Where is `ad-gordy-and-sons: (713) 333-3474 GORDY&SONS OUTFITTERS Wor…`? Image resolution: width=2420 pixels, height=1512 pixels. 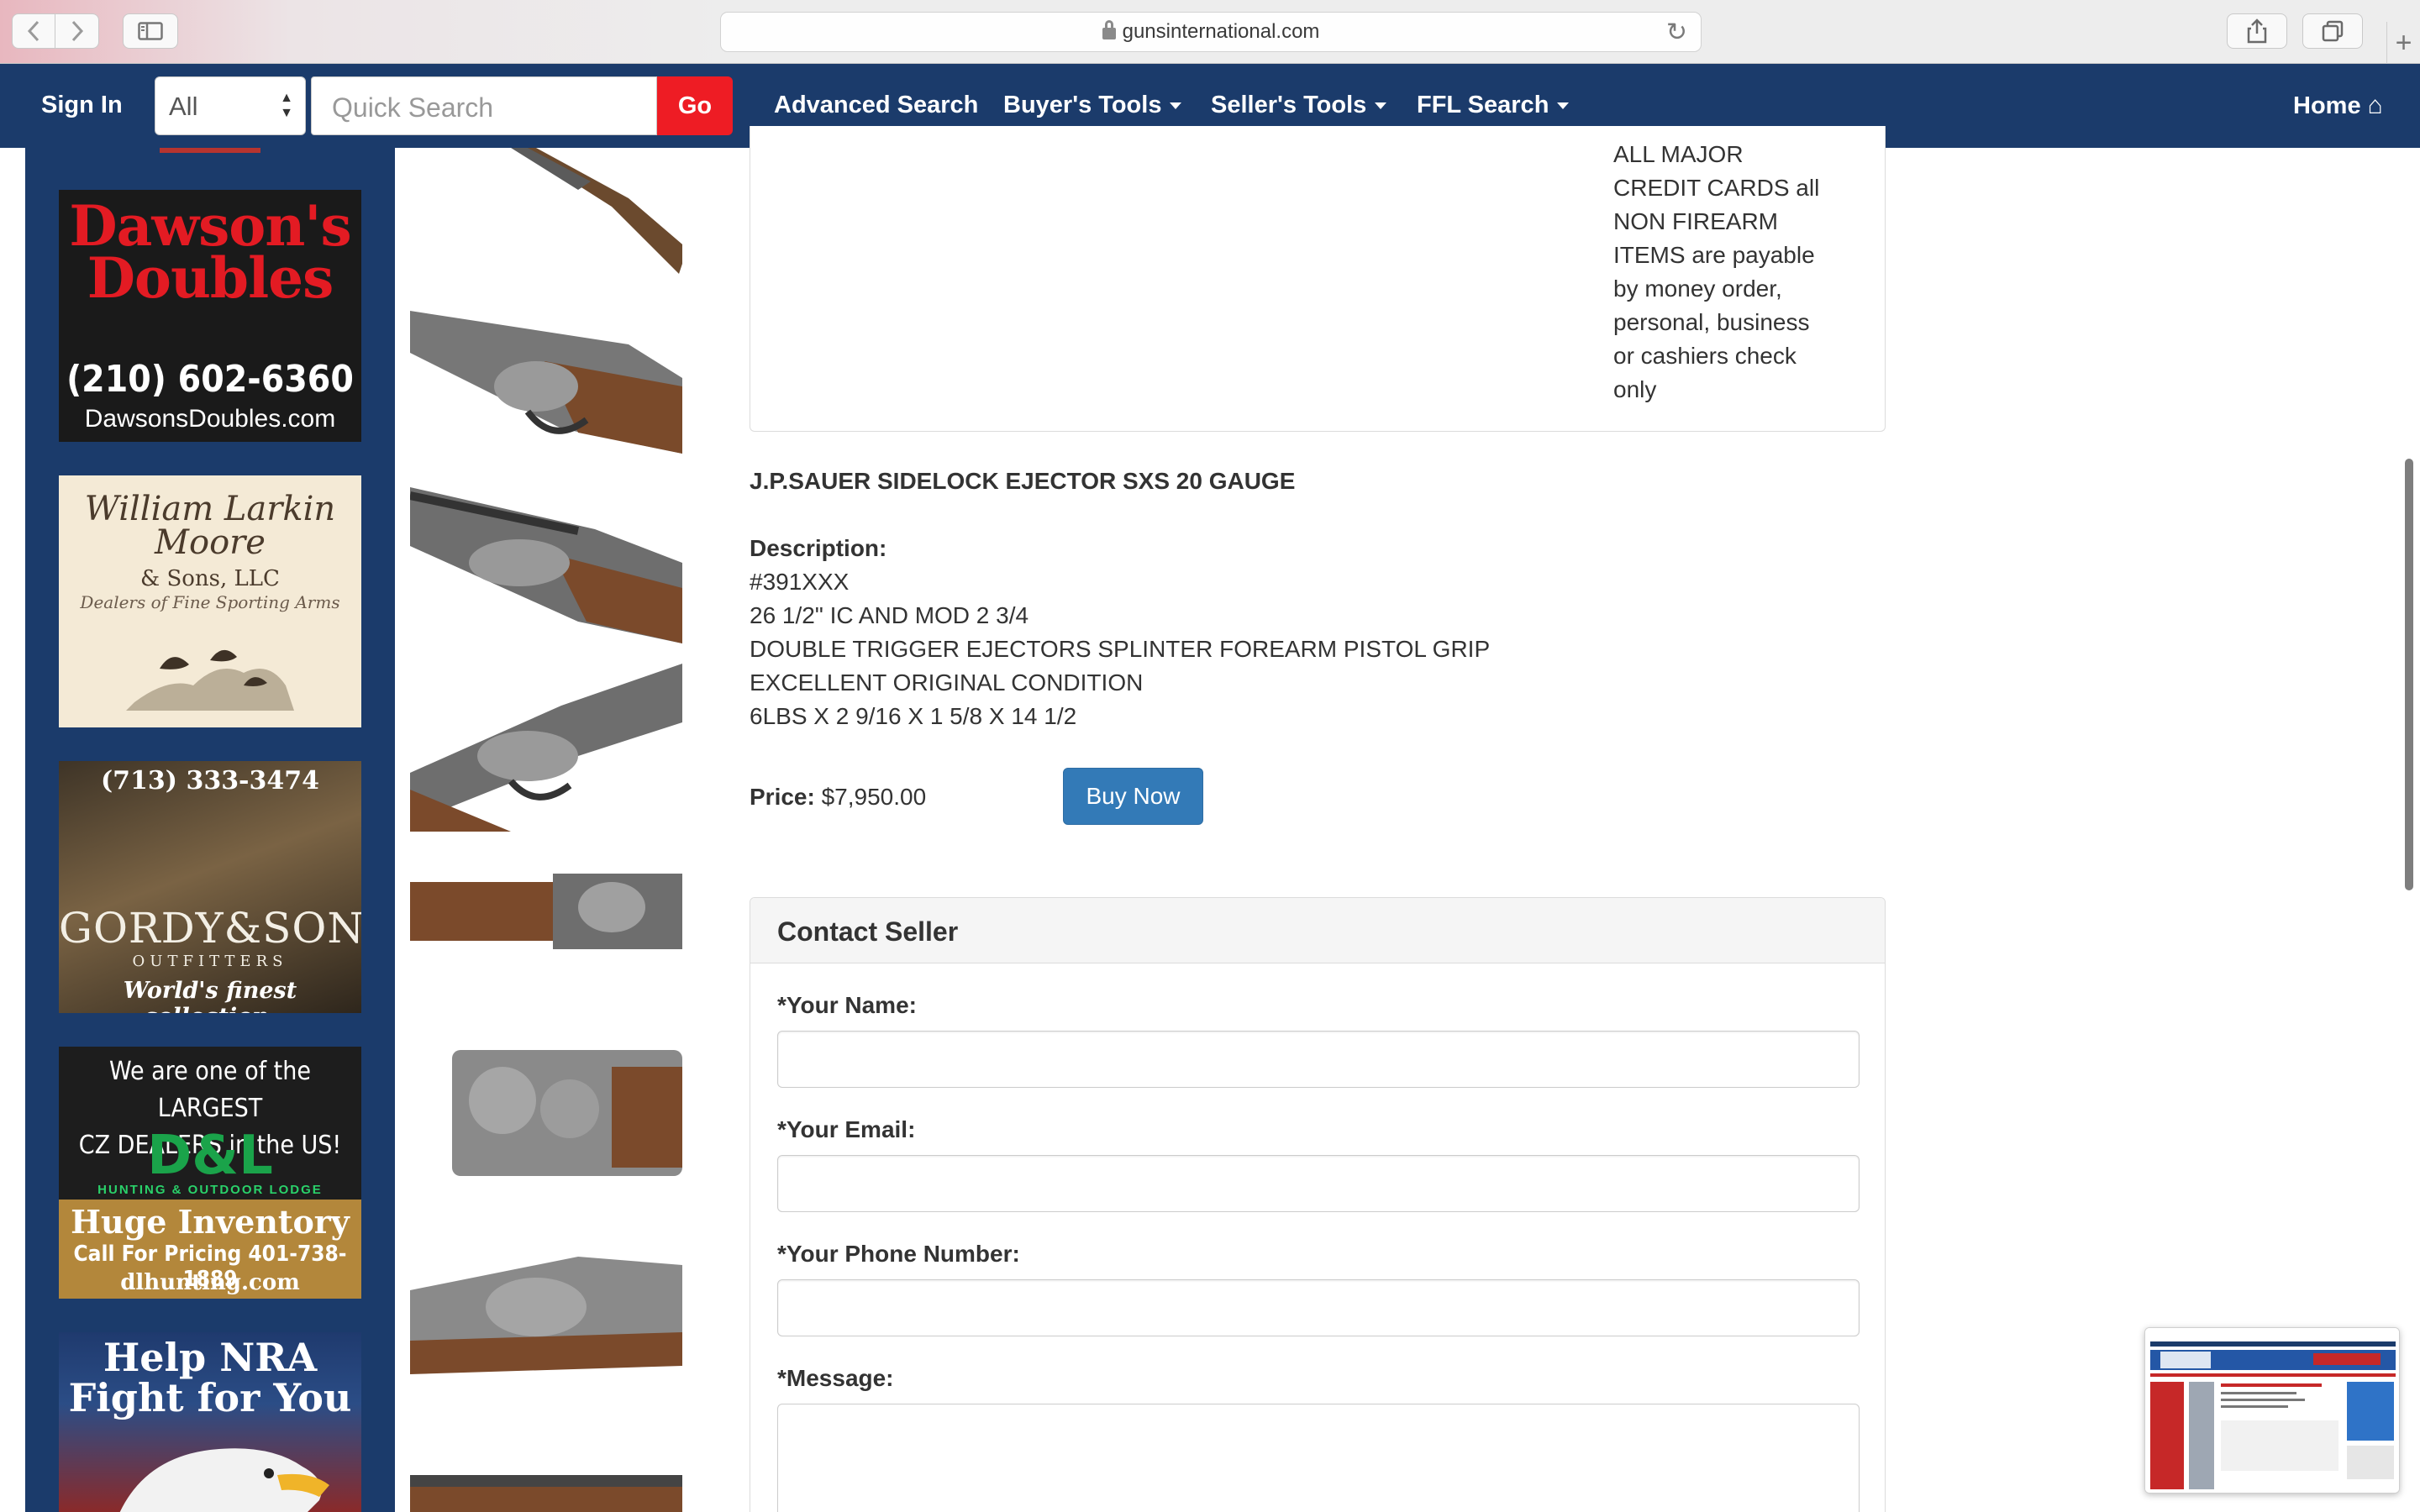
ad-gordy-and-sons: (713) 333-3474 GORDY&SONS OUTFITTERS Wor… is located at coordinates (210, 887).